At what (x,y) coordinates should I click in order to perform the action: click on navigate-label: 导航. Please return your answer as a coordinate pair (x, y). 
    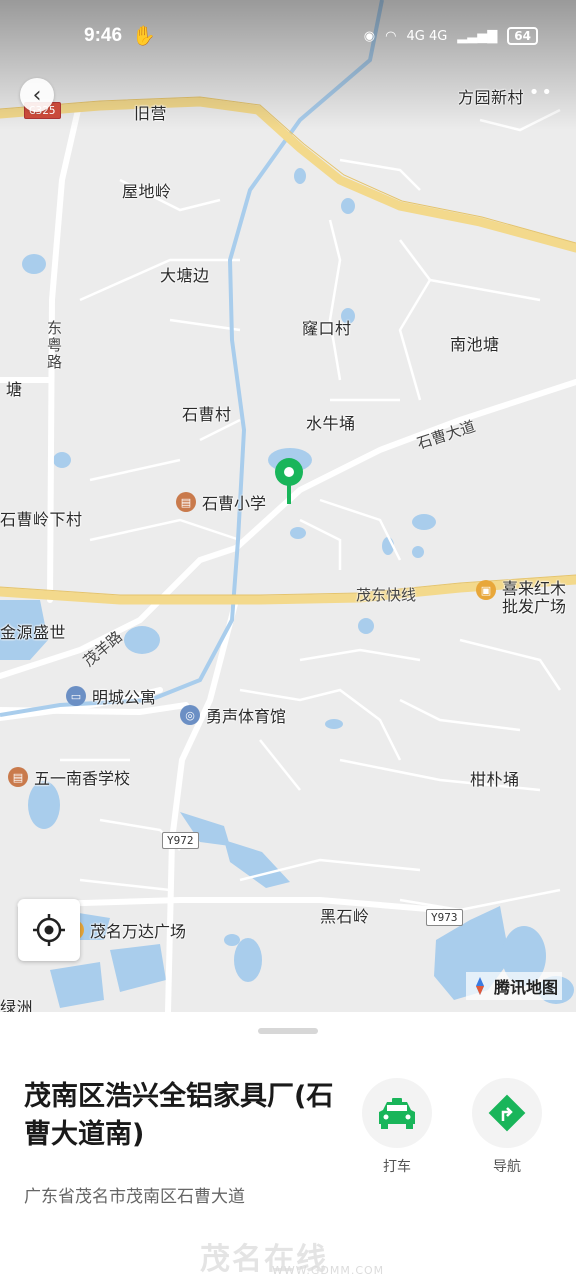
    Looking at the image, I should click on (507, 1167).